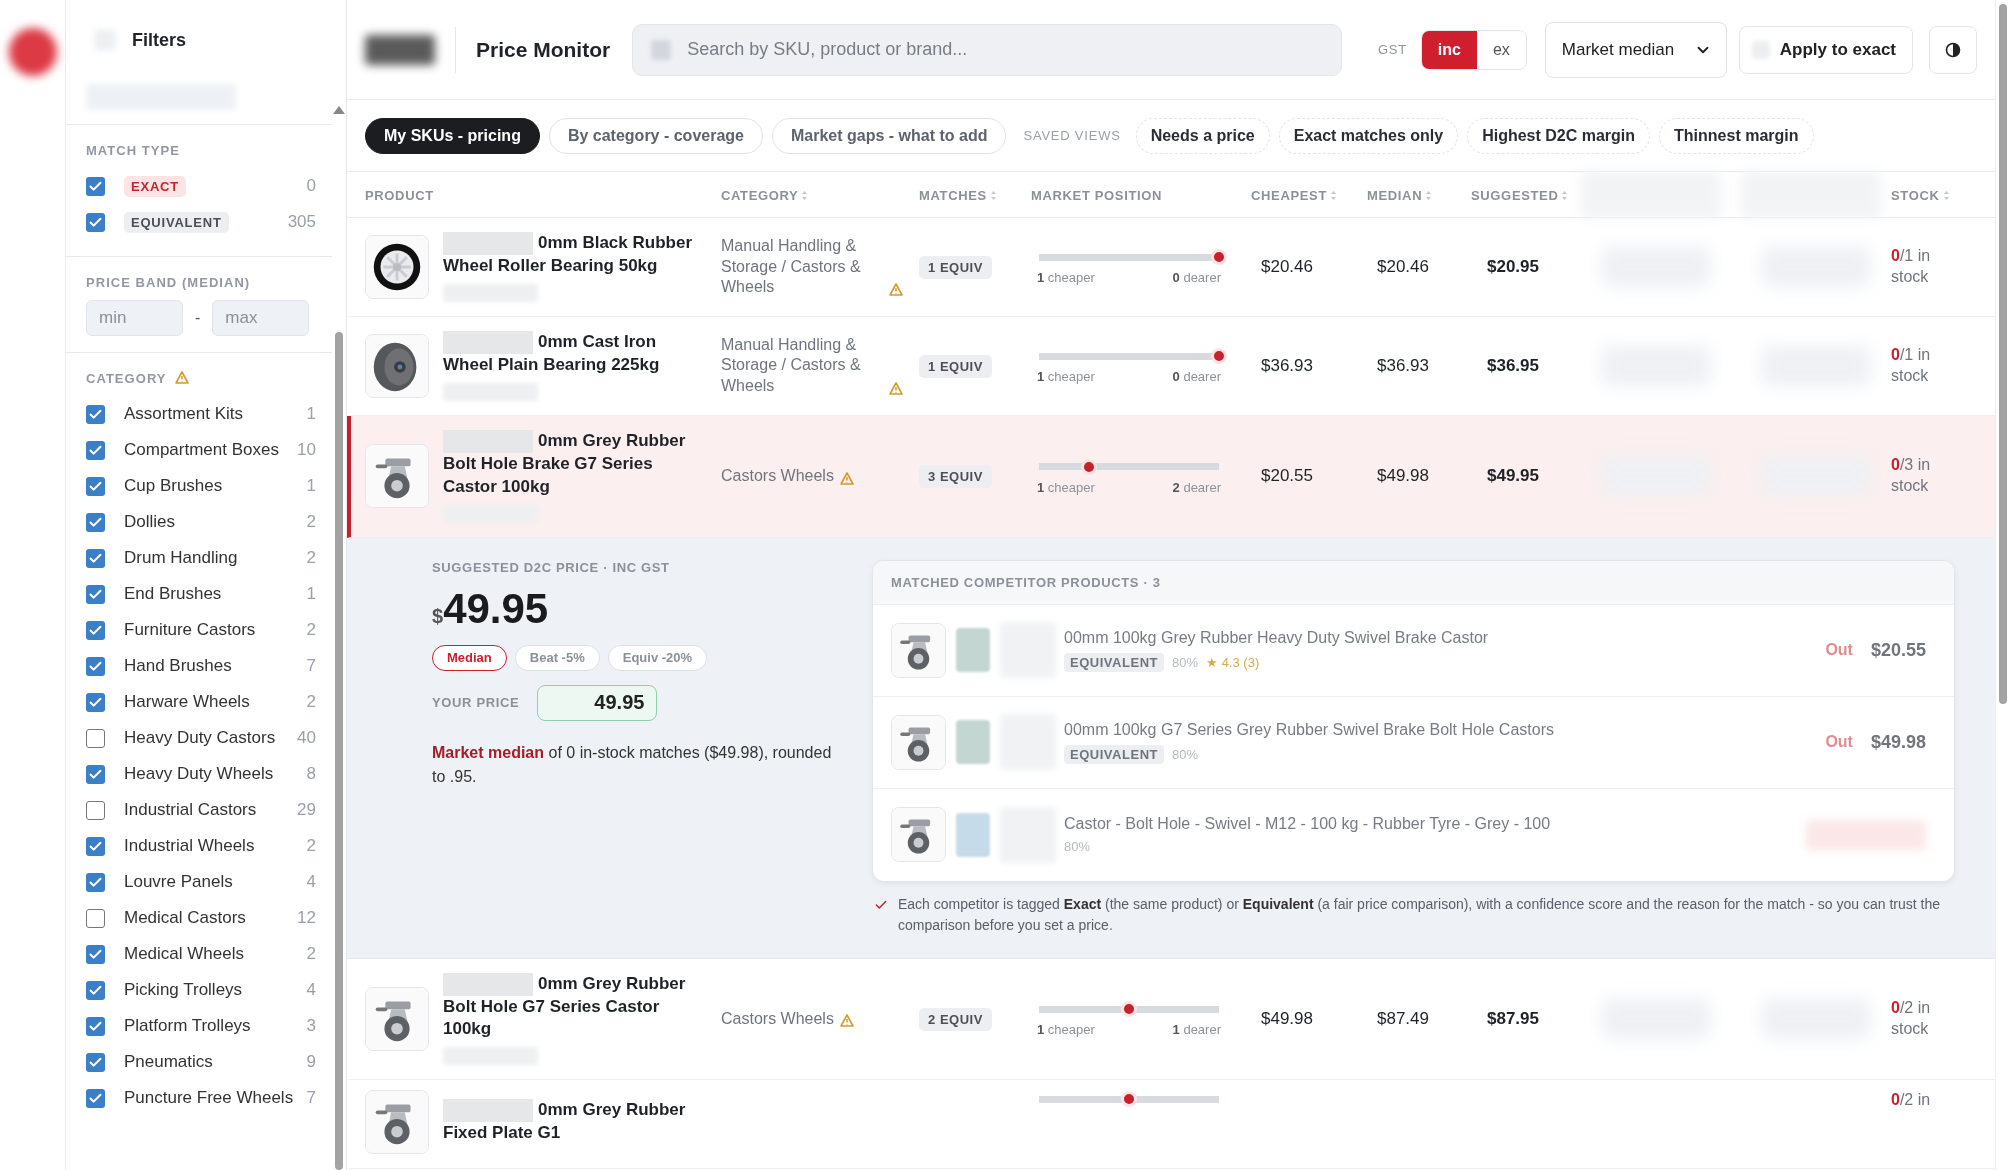  I want to click on rating-text: ★ 4.3 (3), so click(1233, 662).